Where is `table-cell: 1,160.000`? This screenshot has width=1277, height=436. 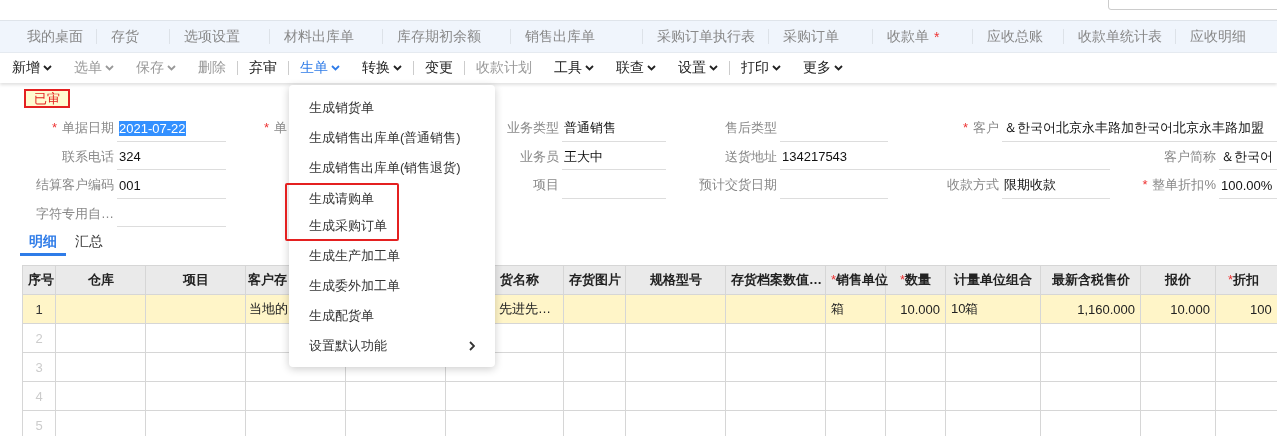
table-cell: 1,160.000 is located at coordinates (1090, 309).